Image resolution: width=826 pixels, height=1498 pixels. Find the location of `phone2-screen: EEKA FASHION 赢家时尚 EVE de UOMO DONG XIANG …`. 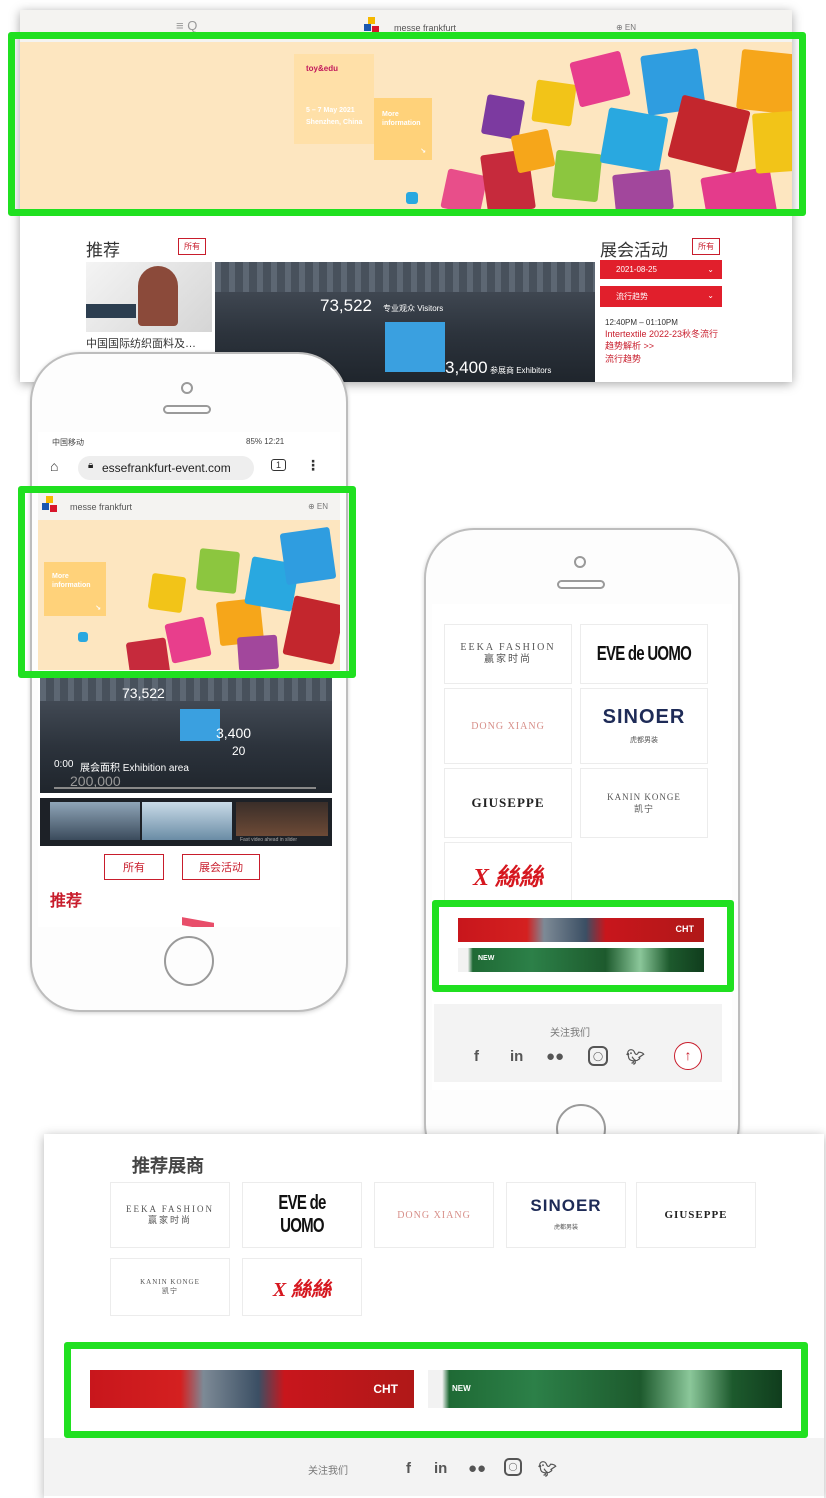

phone2-screen: EEKA FASHION 赢家时尚 EVE de UOMO DONG XIANG … is located at coordinates (582, 847).